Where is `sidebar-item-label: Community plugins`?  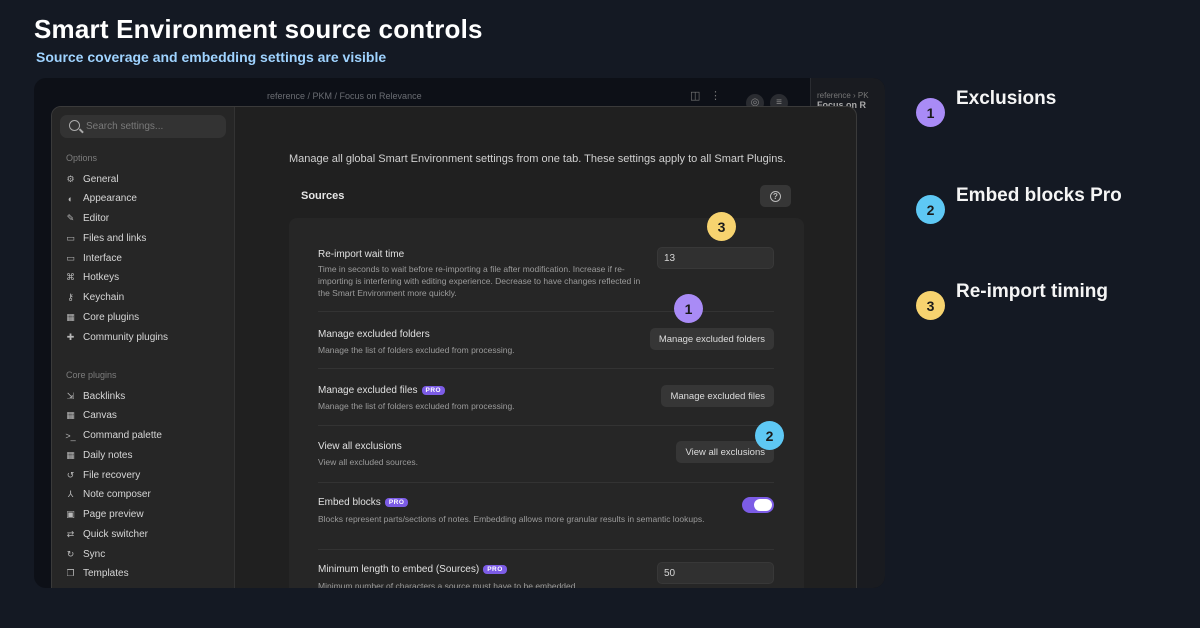 sidebar-item-label: Community plugins is located at coordinates (126, 337).